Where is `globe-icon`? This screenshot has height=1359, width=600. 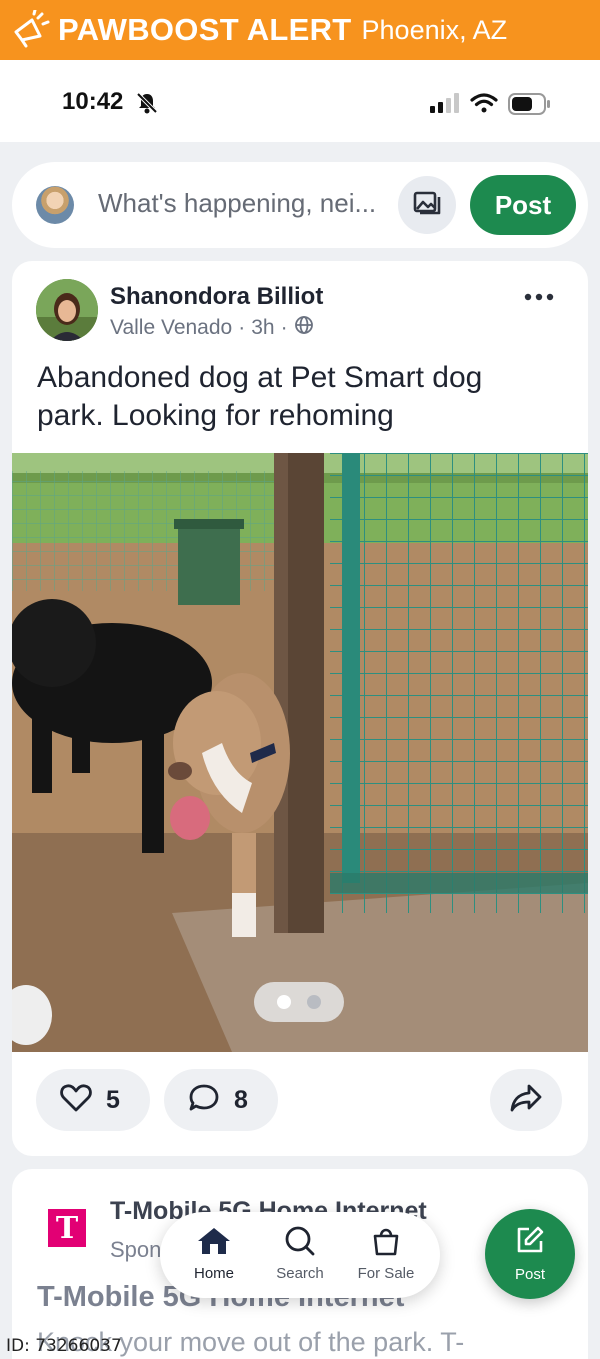 globe-icon is located at coordinates (304, 328).